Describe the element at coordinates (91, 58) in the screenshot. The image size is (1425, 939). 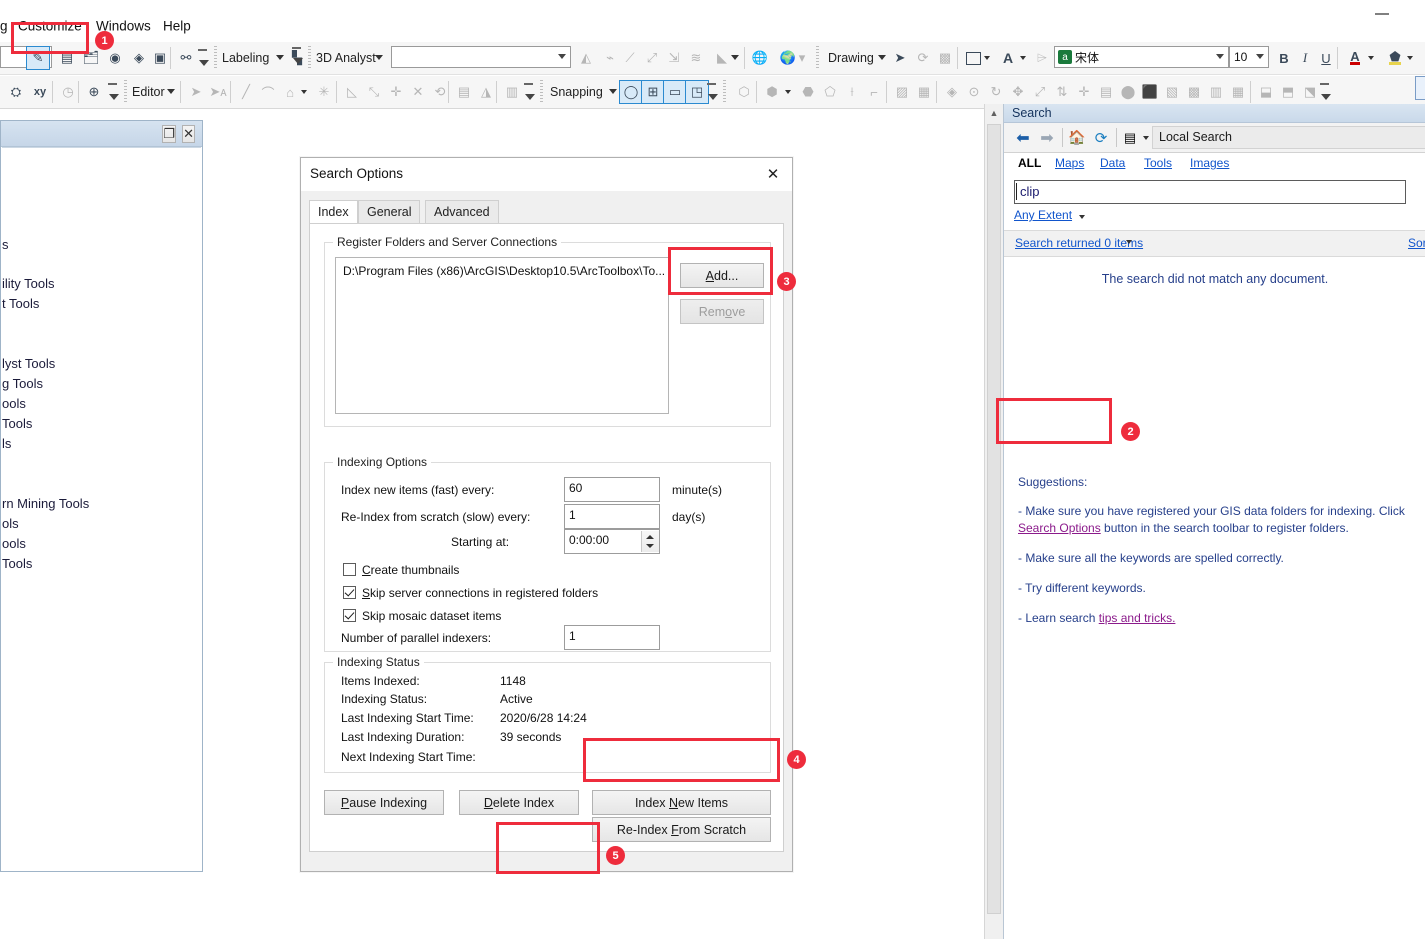
I see `layers-icon: 🗂` at that location.